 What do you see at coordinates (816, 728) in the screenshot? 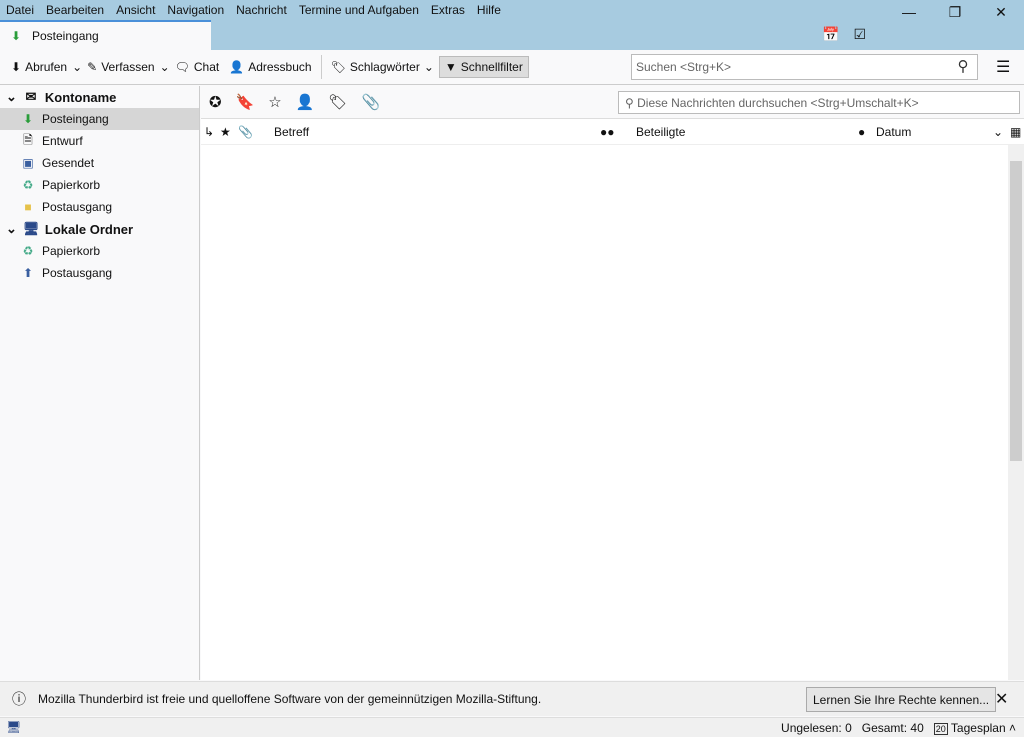
I see `unread-count: Ungelesen: 0` at bounding box center [816, 728].